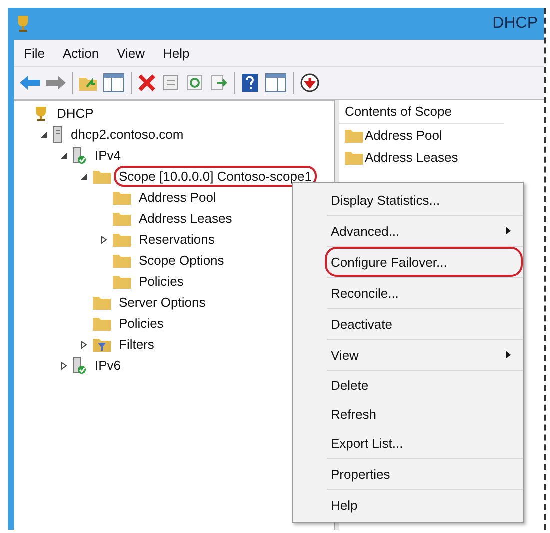 The width and height of the screenshot is (550, 533). I want to click on menu-item: Properties, so click(424, 474).